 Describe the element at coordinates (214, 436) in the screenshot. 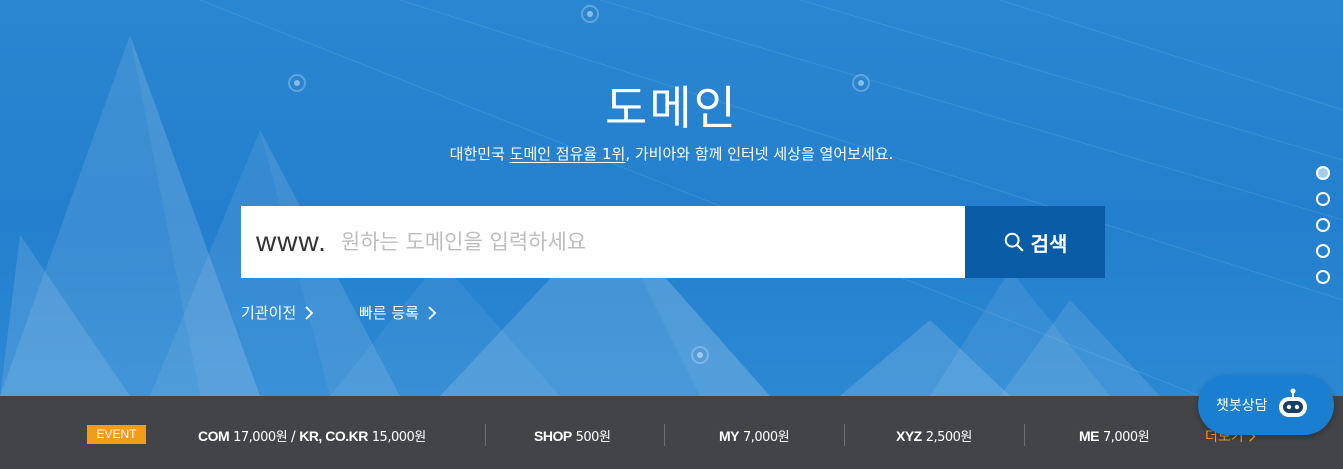

I see `tld-name: COM` at that location.